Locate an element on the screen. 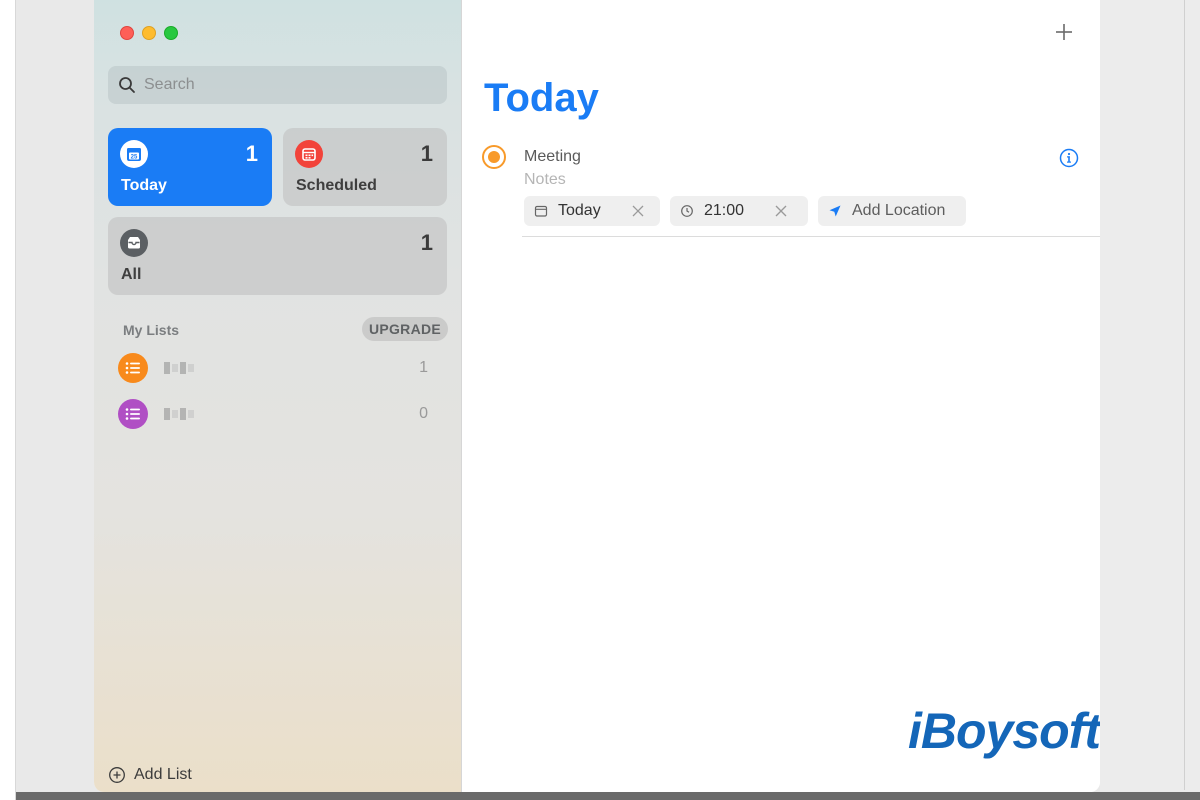 The image size is (1200, 800). left-gutter is located at coordinates (8, 400).